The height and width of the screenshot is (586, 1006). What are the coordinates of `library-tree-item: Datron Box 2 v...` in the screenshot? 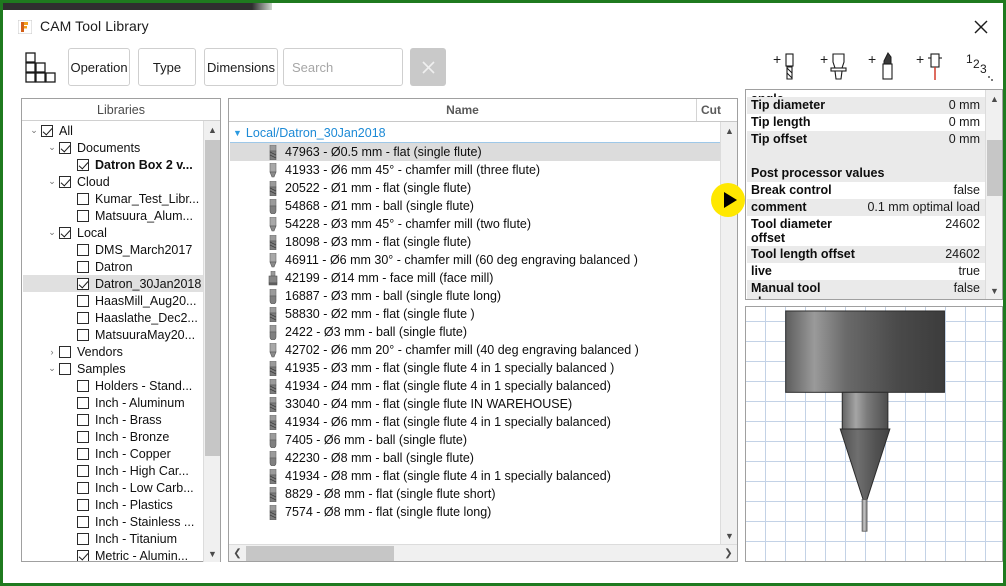 It's located at (113, 164).